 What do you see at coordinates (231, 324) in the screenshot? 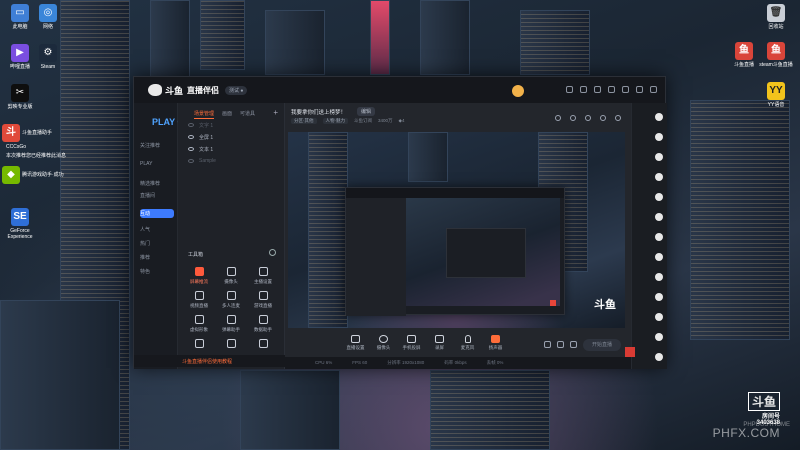
I see `tool-danmaku: 弹幕助手` at bounding box center [231, 324].